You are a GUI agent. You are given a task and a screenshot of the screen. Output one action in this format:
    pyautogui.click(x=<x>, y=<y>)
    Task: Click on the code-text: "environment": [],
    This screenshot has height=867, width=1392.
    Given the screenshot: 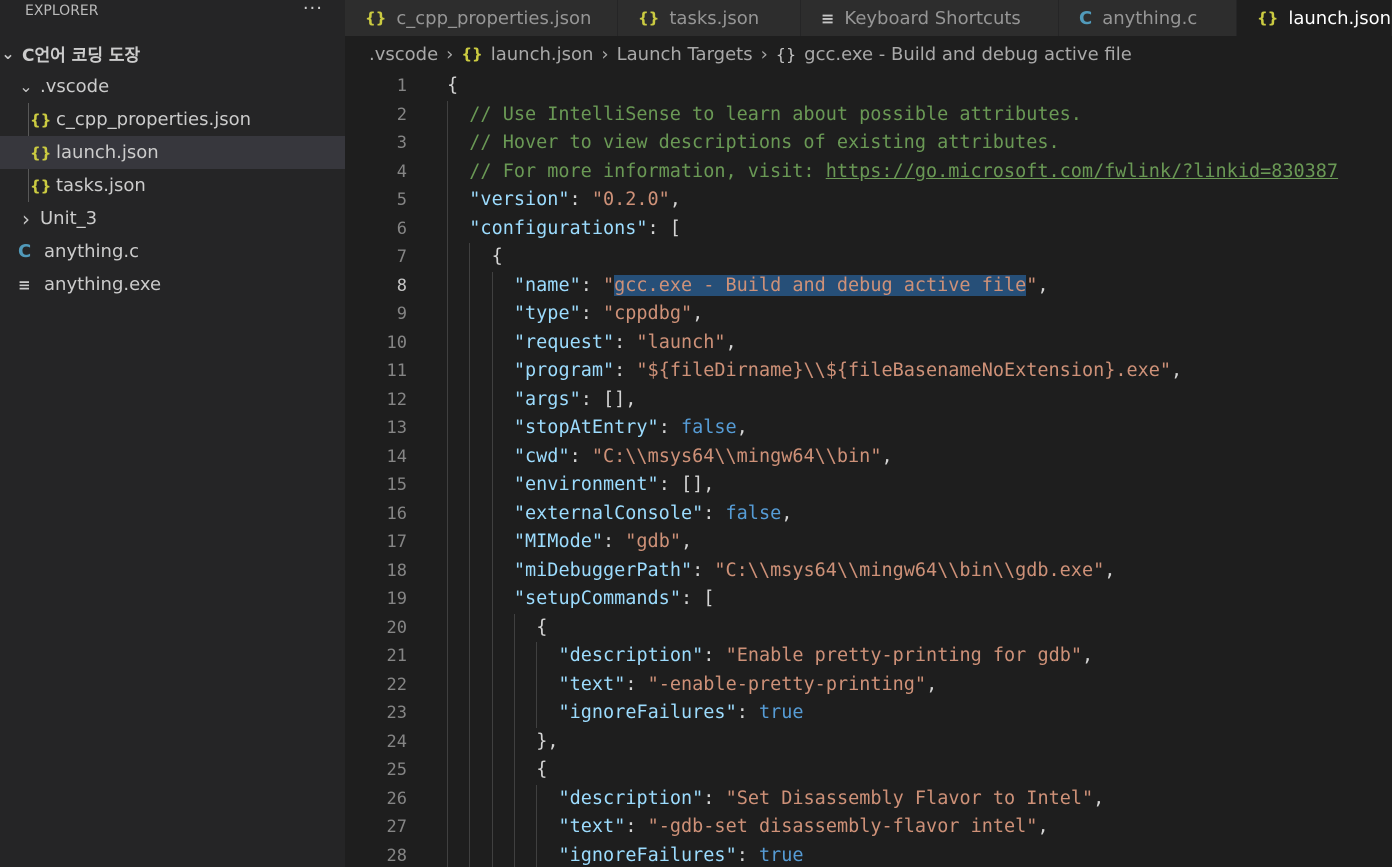 What is the action you would take?
    pyautogui.click(x=614, y=485)
    